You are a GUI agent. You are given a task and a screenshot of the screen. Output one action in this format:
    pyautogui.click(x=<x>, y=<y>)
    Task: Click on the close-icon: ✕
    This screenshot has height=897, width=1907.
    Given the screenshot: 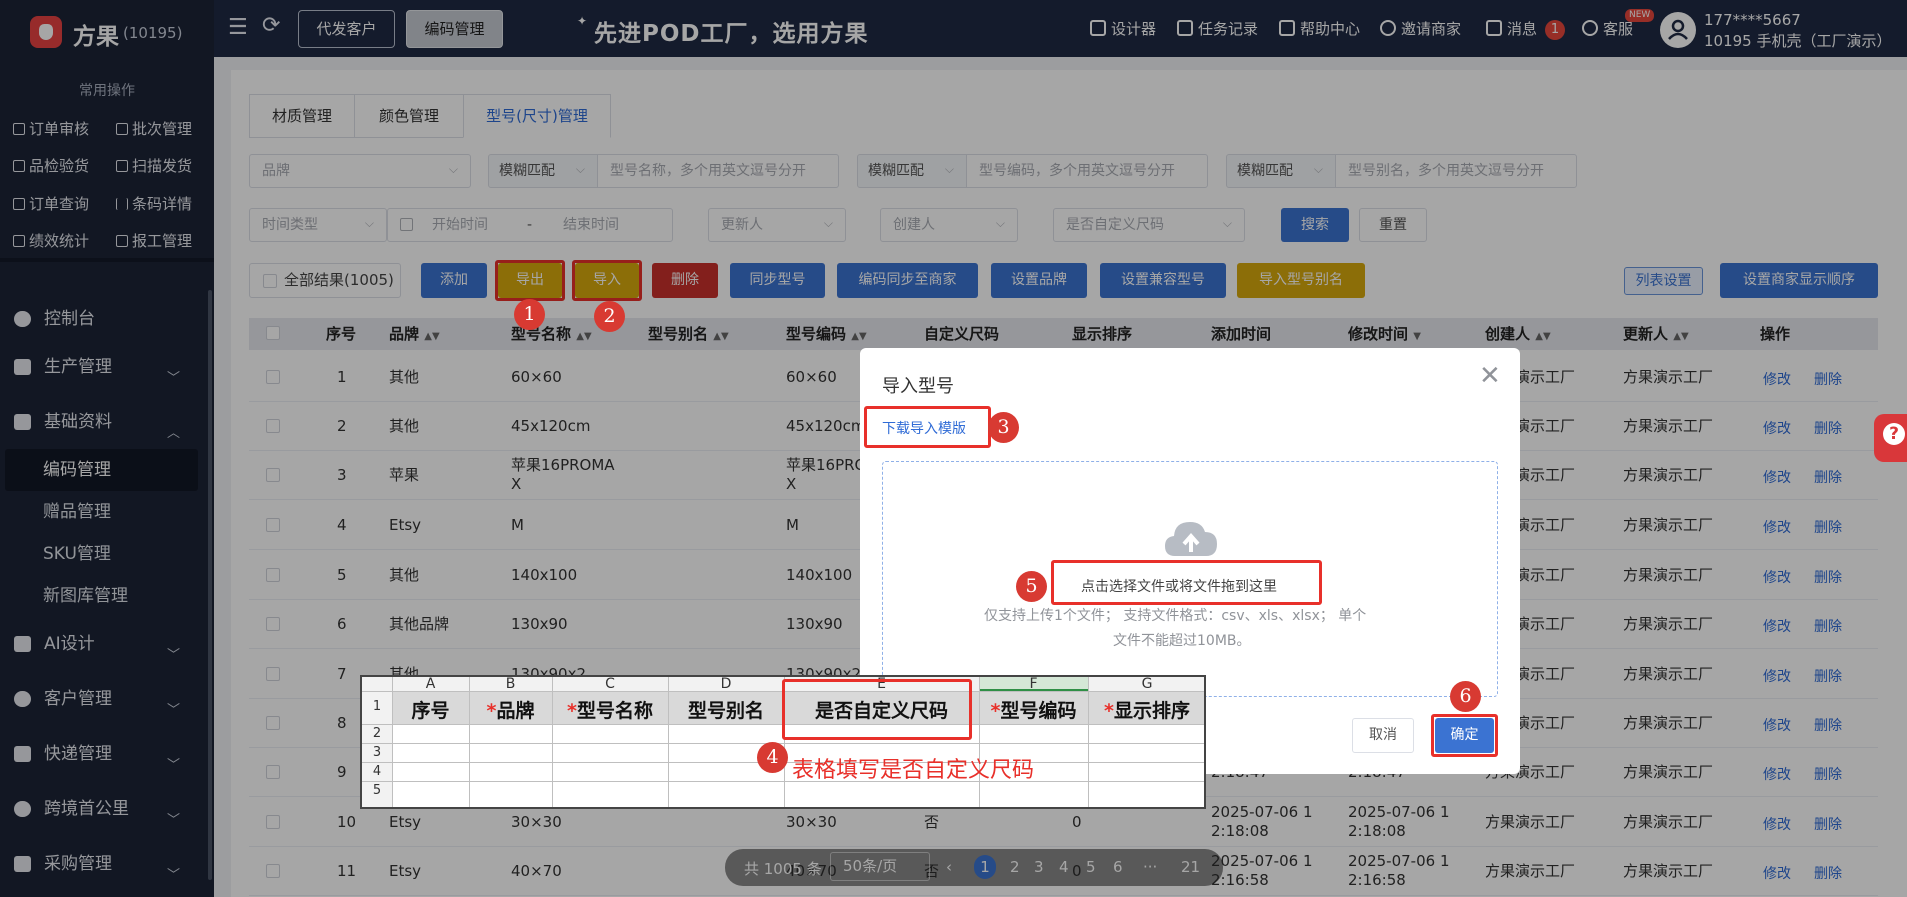 What is the action you would take?
    pyautogui.click(x=1490, y=376)
    